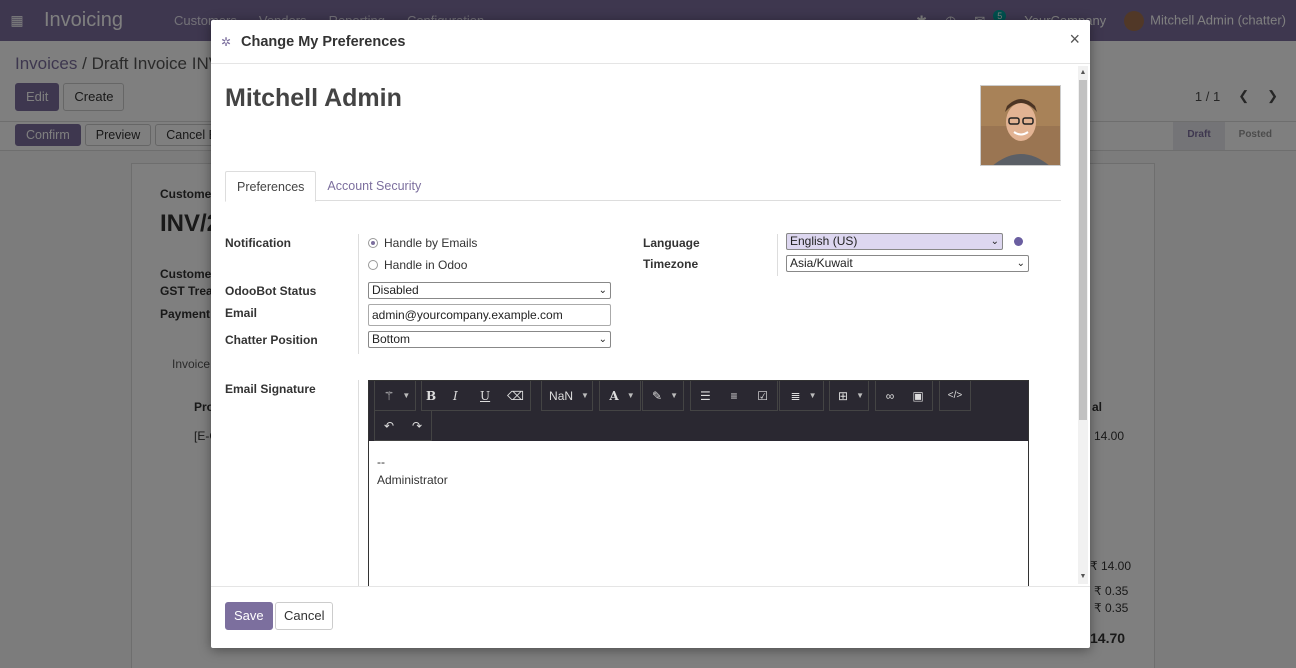 This screenshot has height=668, width=1296. I want to click on close-icon: ×, so click(1074, 39).